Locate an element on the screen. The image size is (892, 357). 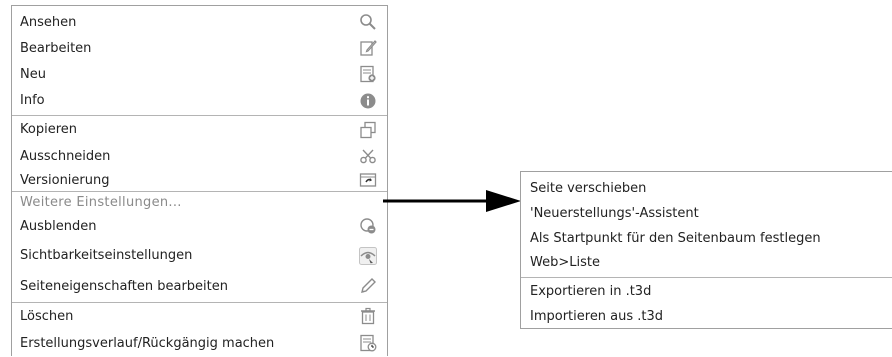
submenu-item-label: Importieren aus .t3d is located at coordinates (597, 316).